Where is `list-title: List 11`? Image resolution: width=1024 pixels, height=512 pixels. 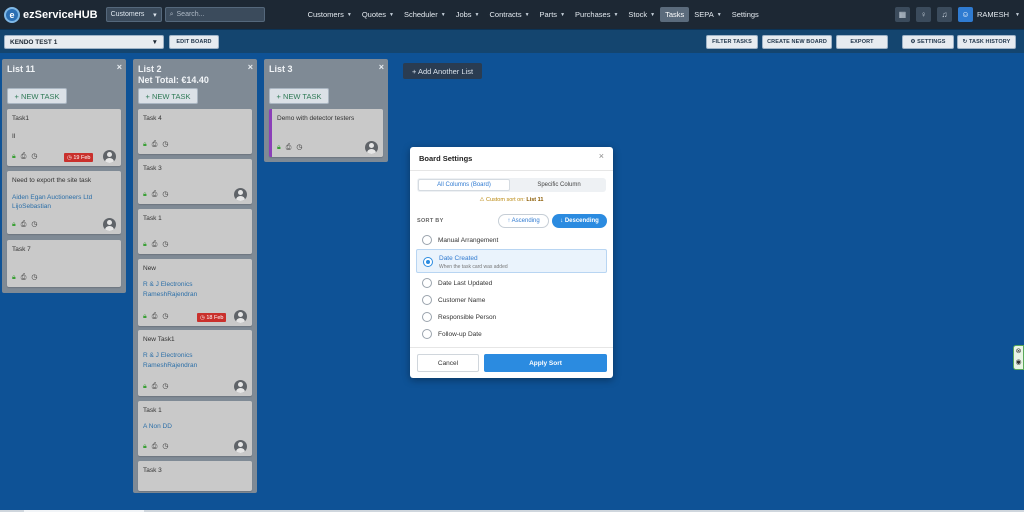
list-title: List 11 is located at coordinates (21, 69).